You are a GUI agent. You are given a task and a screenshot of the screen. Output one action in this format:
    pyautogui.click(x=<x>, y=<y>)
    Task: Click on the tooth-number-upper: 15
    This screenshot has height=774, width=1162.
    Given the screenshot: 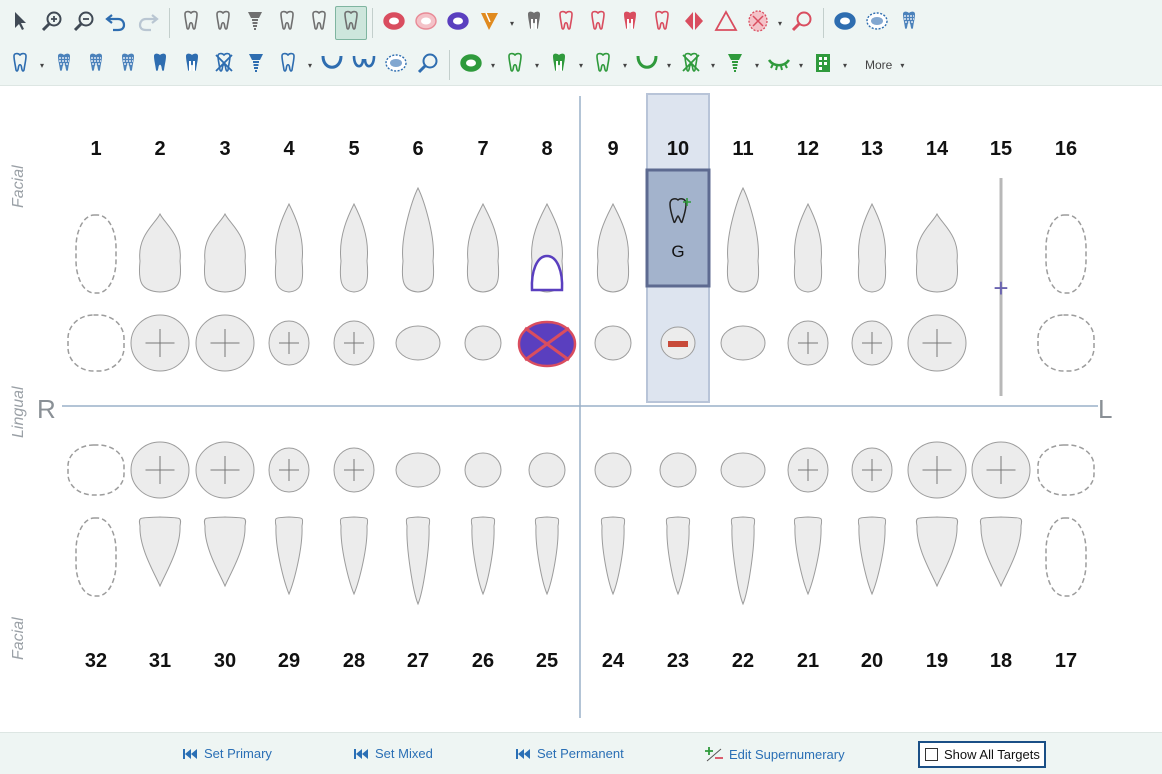 What is the action you would take?
    pyautogui.click(x=1001, y=149)
    